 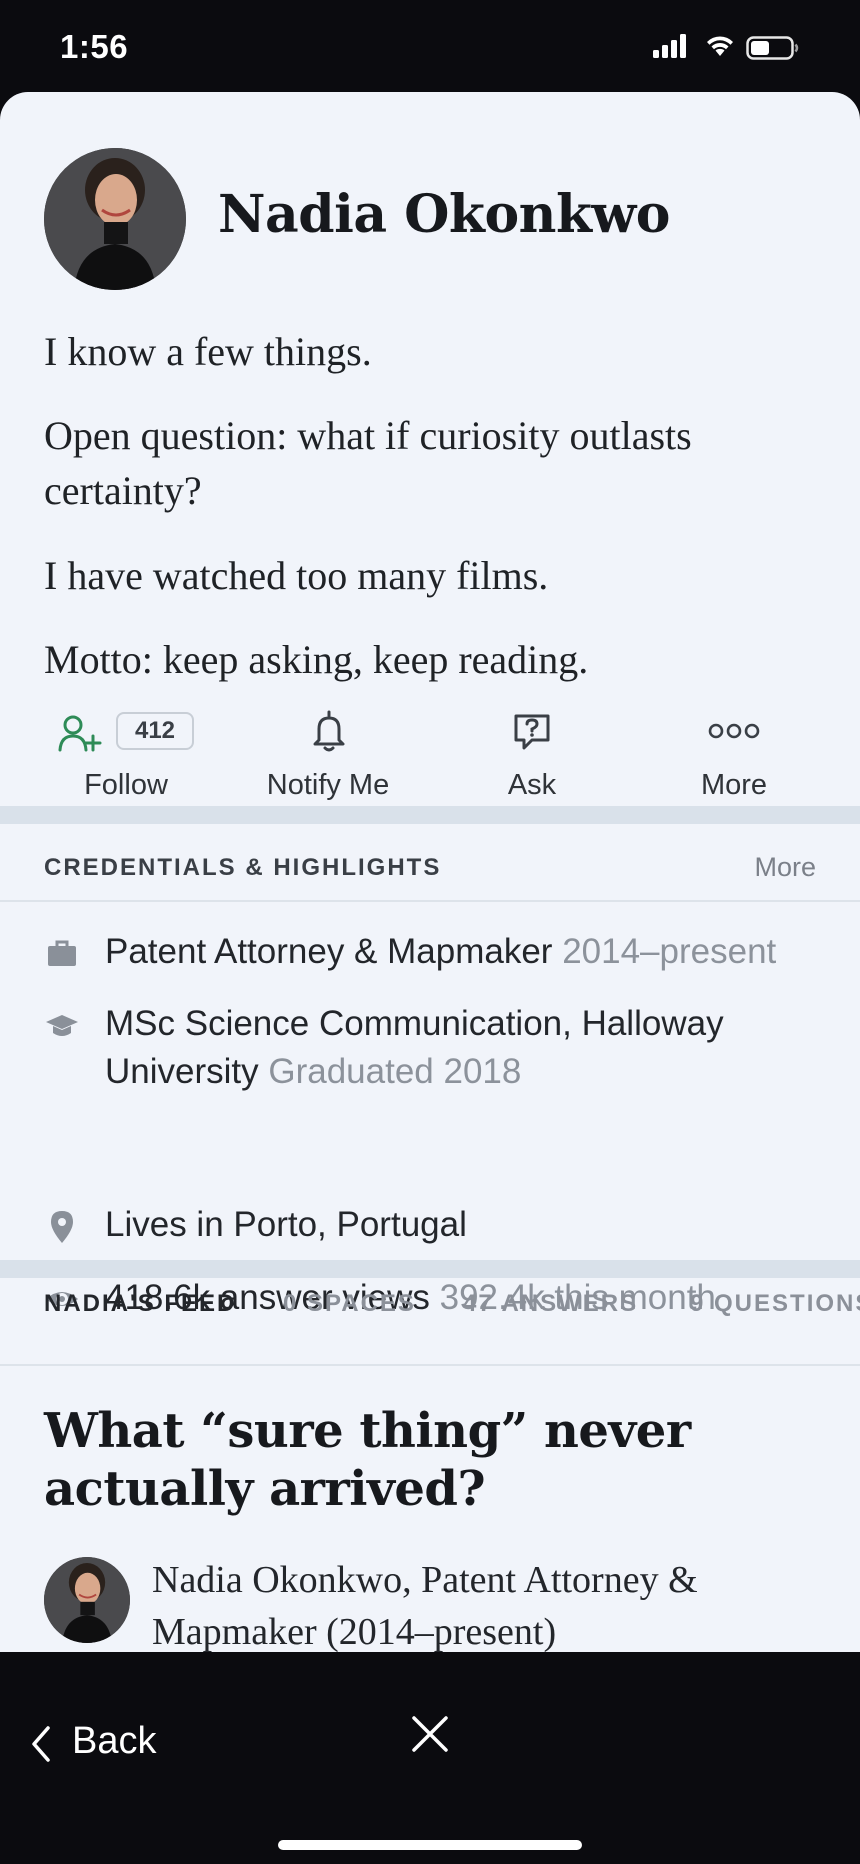 I want to click on credential-sub: Graduated 2018, so click(x=395, y=1071).